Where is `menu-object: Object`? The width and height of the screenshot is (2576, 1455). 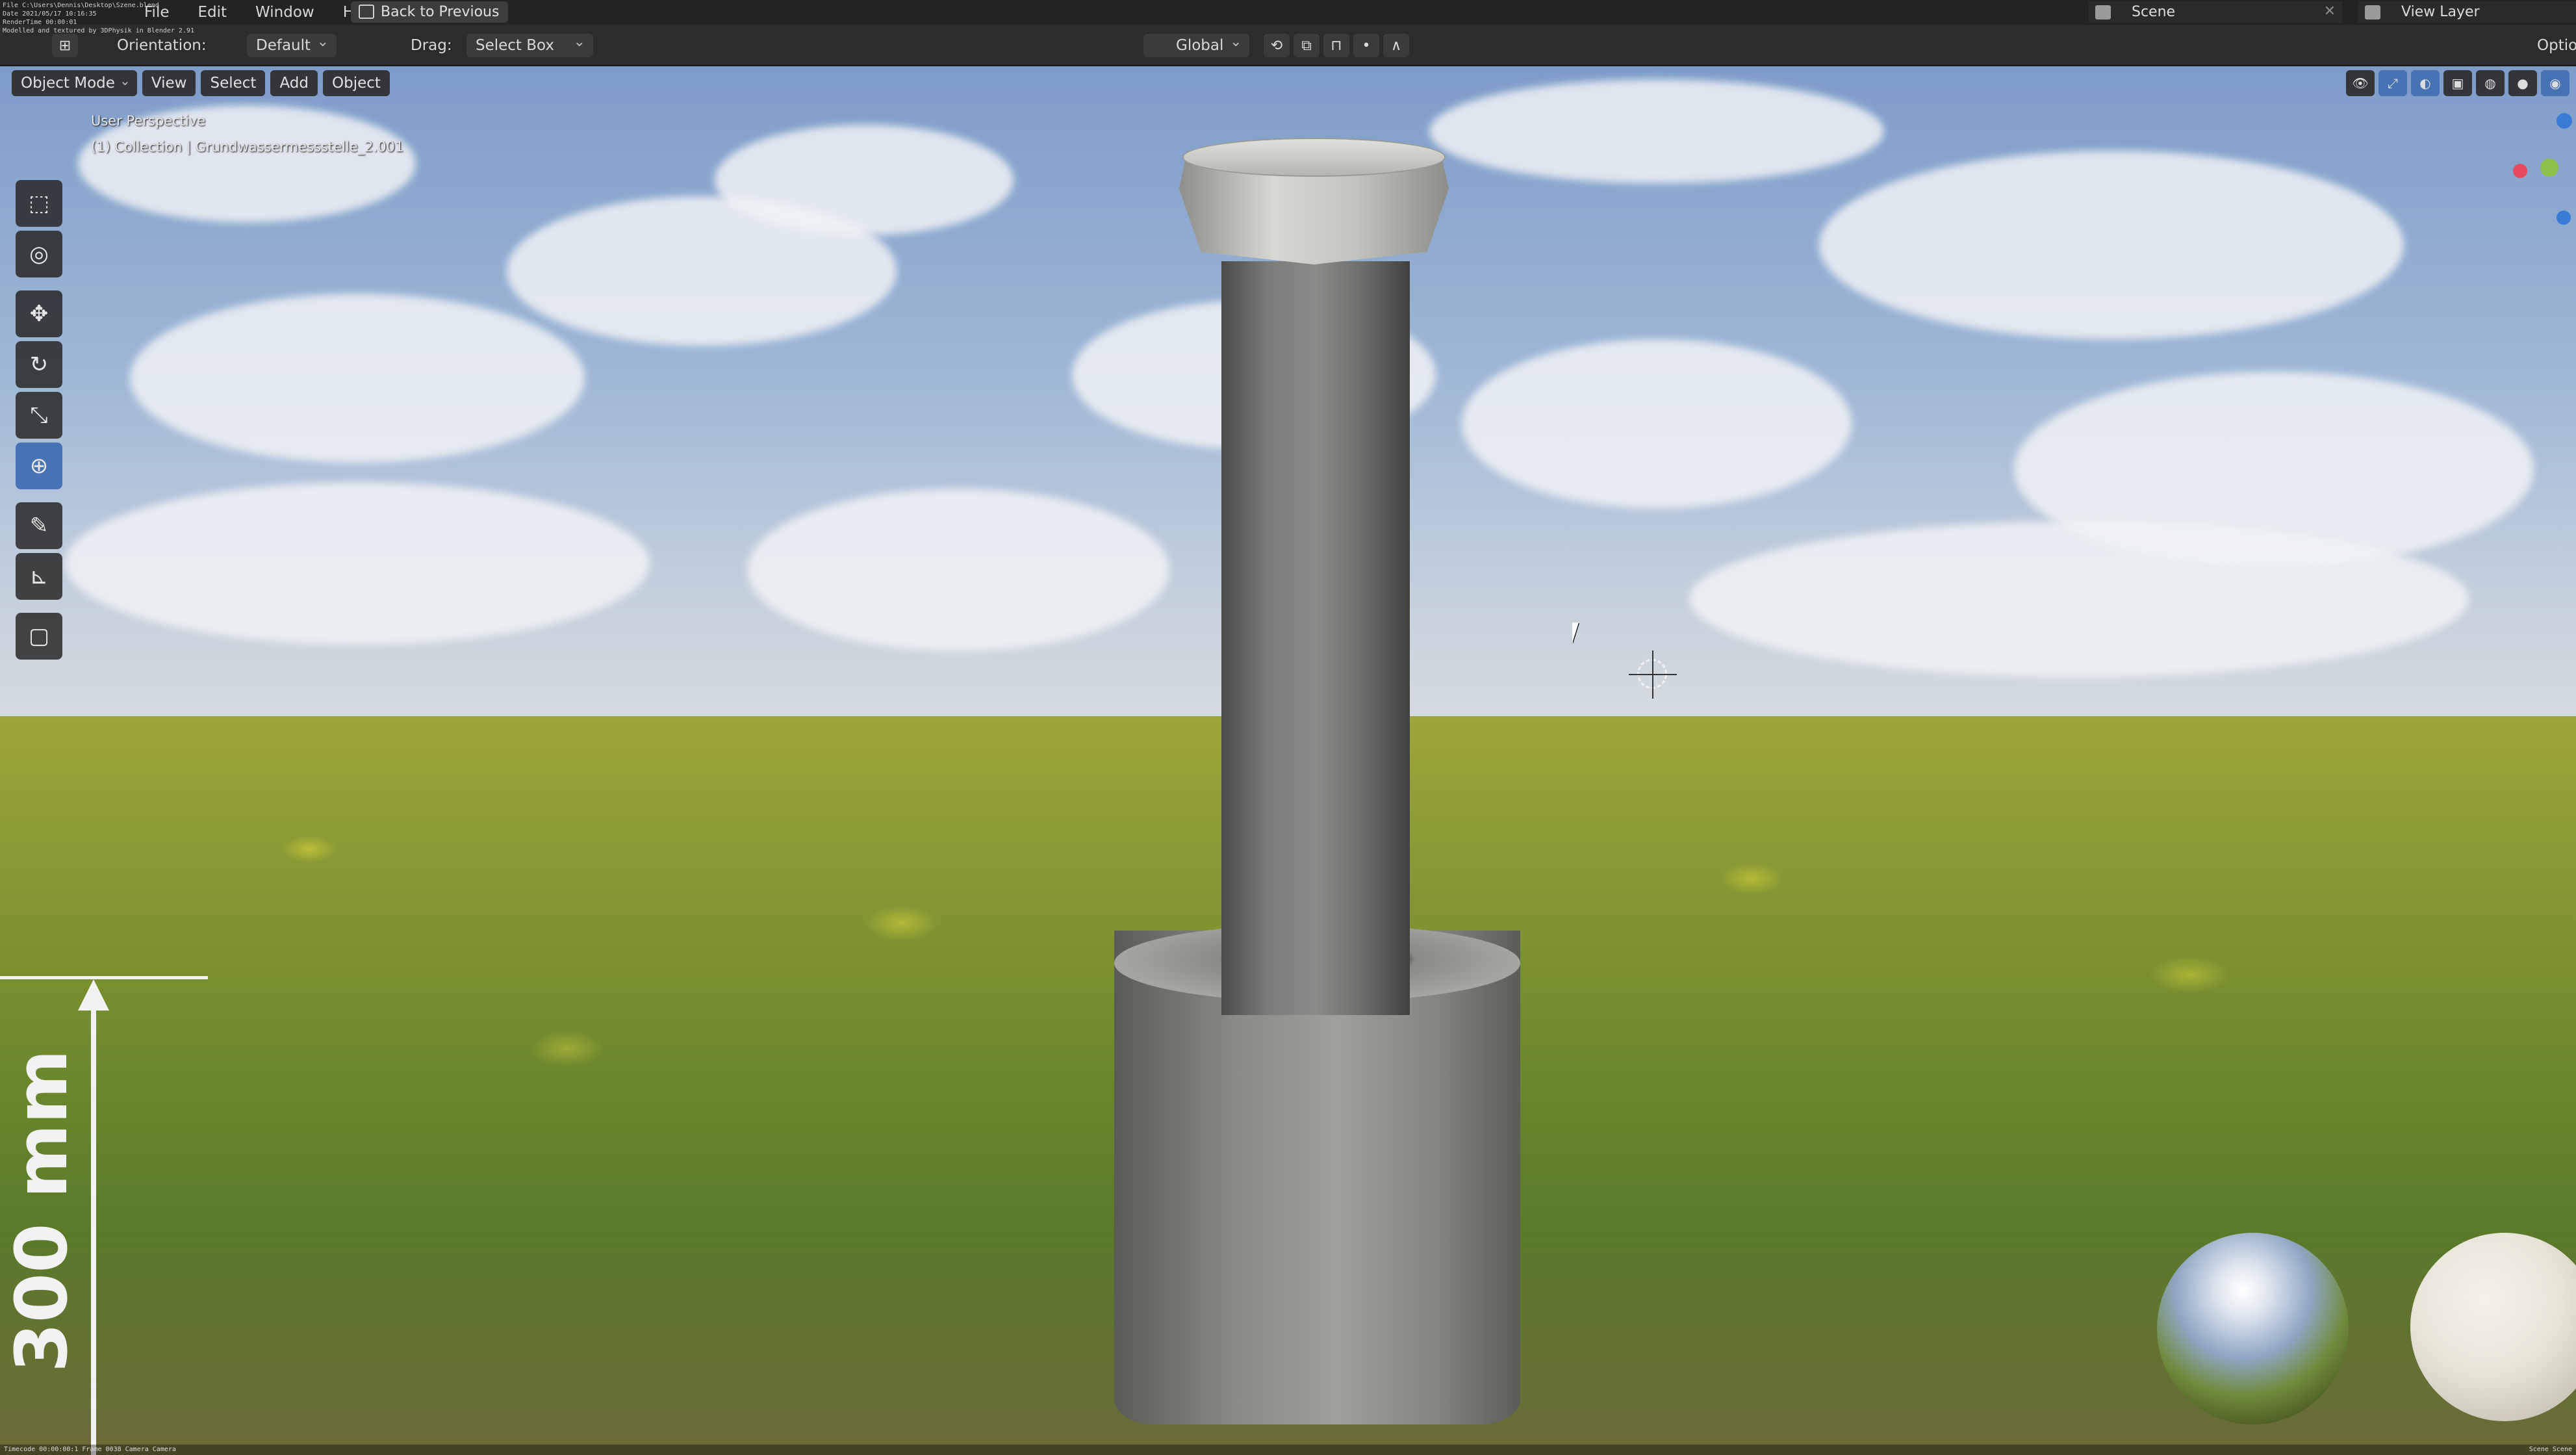 menu-object: Object is located at coordinates (356, 83).